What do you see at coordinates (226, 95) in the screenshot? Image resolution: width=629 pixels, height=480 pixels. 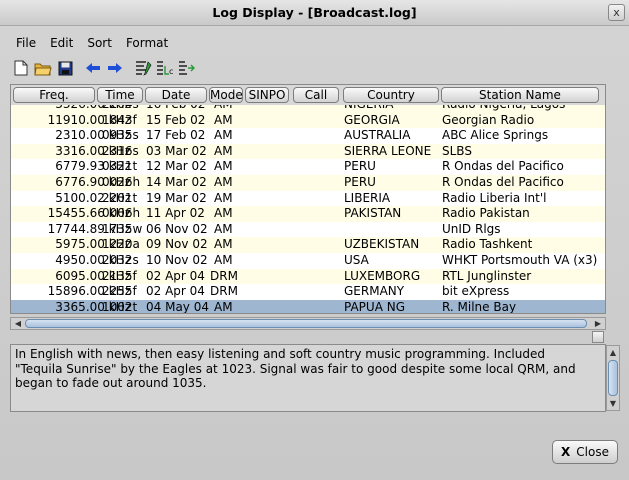 I see `column-header-mode: Mode` at bounding box center [226, 95].